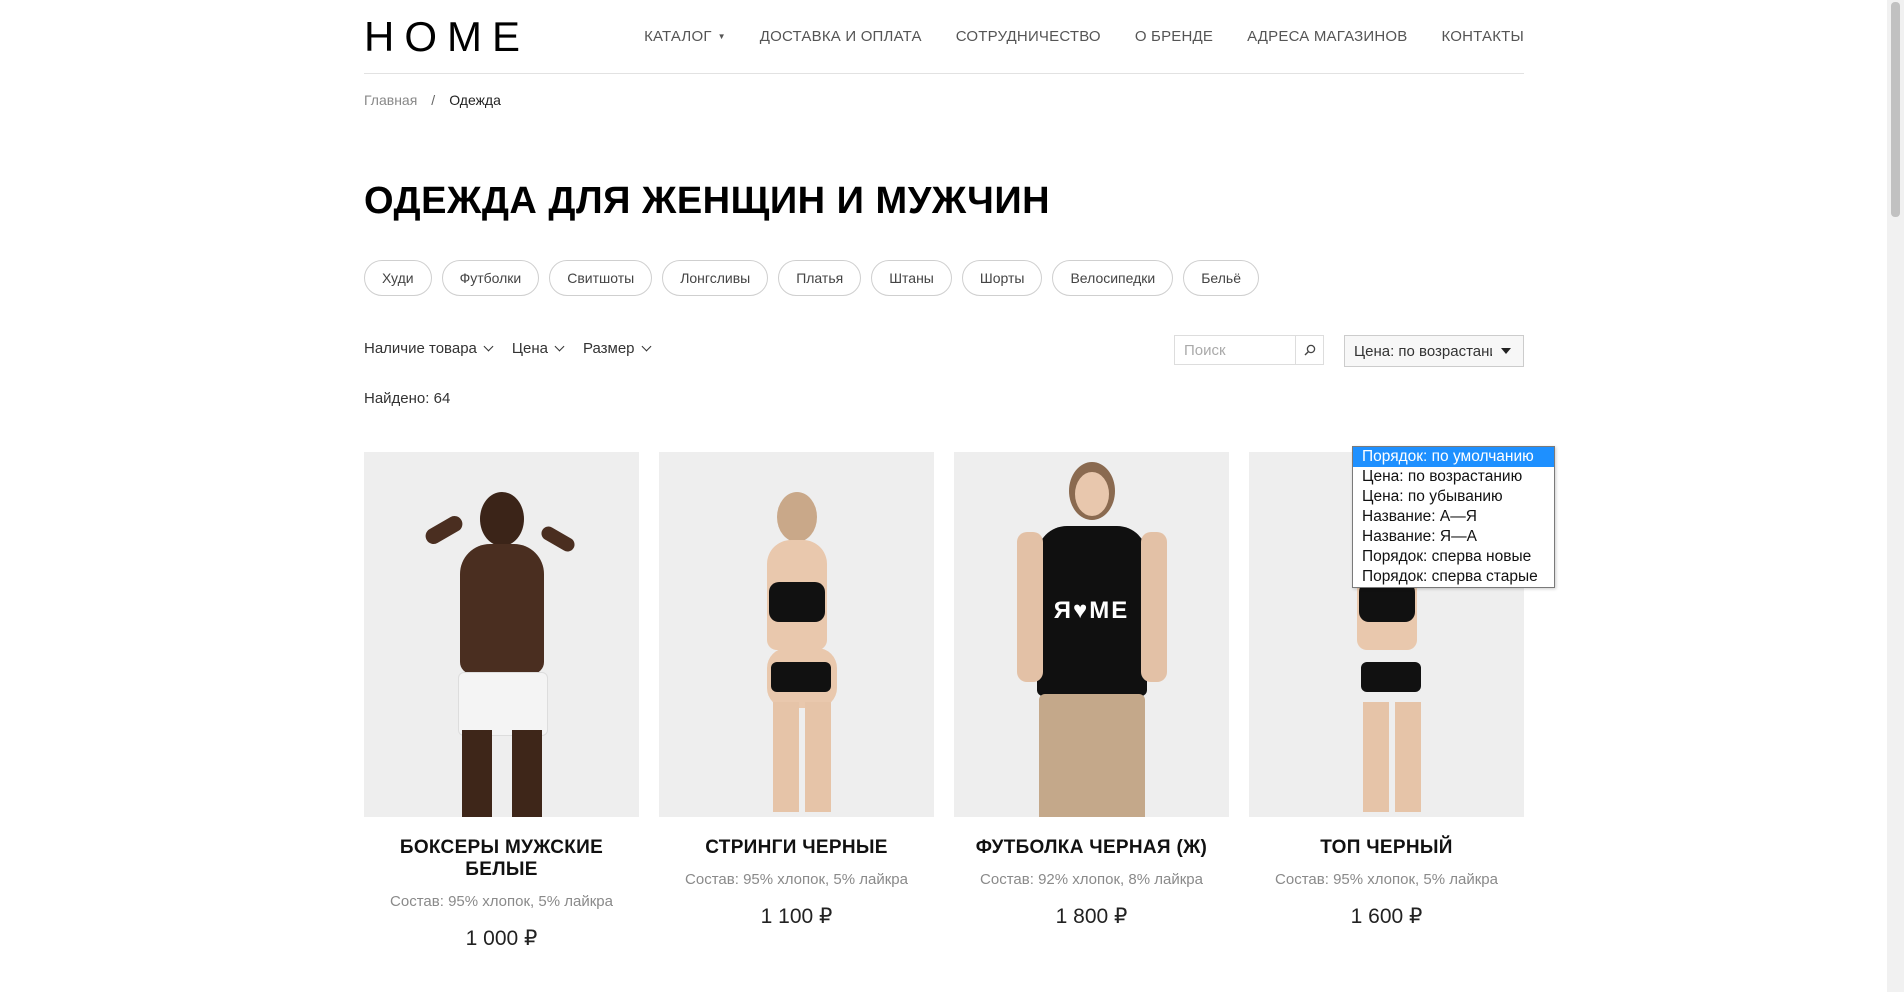  Describe the element at coordinates (501, 859) in the screenshot. I see `product-title: БОКСЕРЫ МУЖСКИЕ БЕЛЫЕ` at that location.